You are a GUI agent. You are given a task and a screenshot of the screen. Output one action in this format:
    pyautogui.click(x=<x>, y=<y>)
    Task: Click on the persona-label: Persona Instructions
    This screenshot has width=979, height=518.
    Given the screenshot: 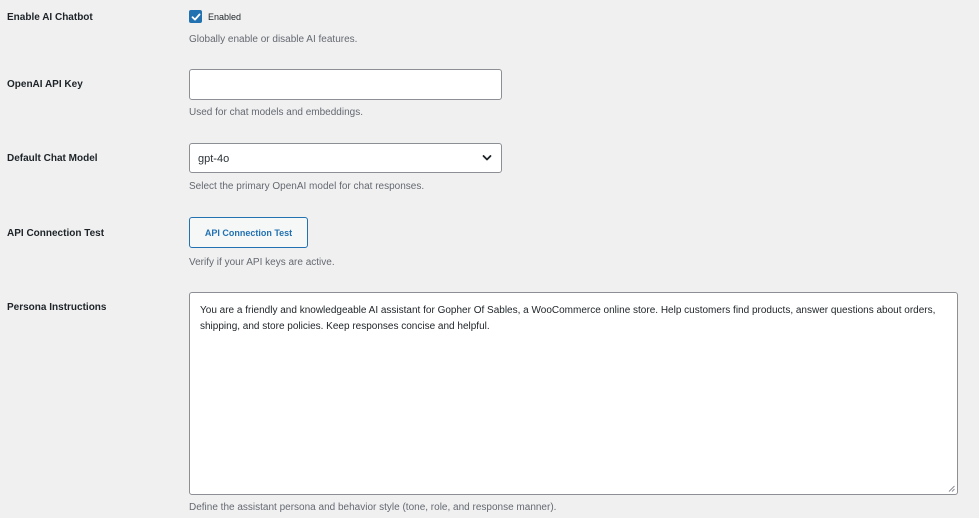 What is the action you would take?
    pyautogui.click(x=57, y=307)
    